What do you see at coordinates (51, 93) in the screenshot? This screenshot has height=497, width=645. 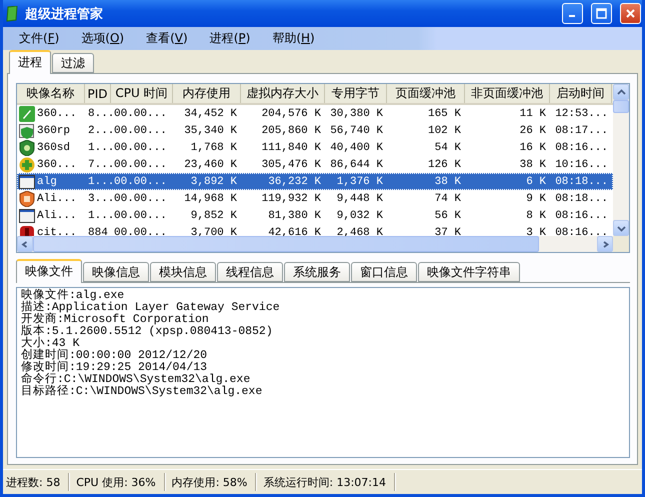 I see `column-header: 映像名称` at bounding box center [51, 93].